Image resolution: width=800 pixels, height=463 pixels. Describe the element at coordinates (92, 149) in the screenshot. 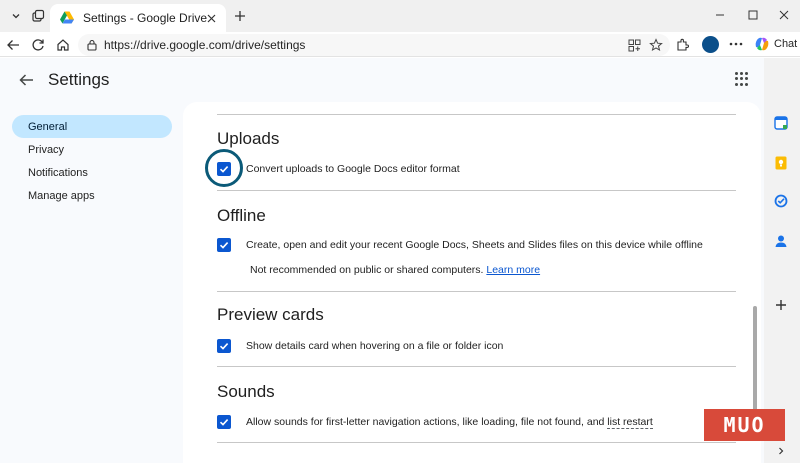

I see `sidebar-item-privacy: Privacy` at that location.